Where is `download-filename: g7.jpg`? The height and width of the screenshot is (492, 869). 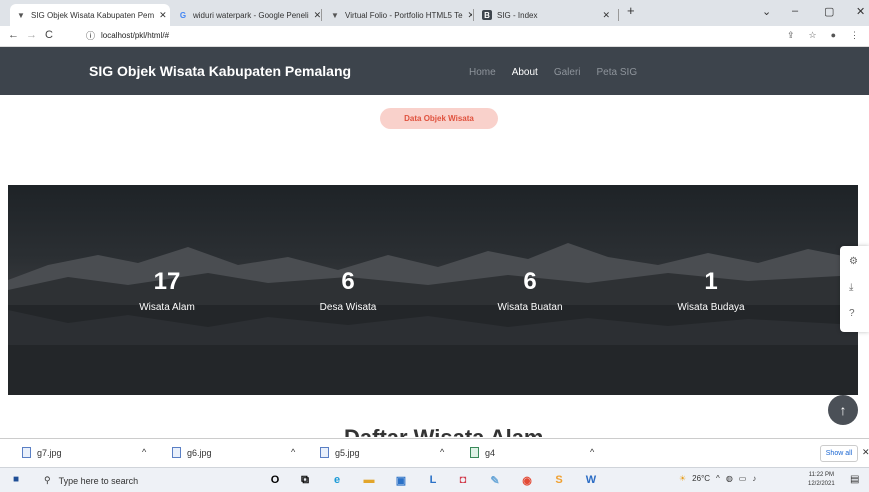 download-filename: g7.jpg is located at coordinates (49, 452).